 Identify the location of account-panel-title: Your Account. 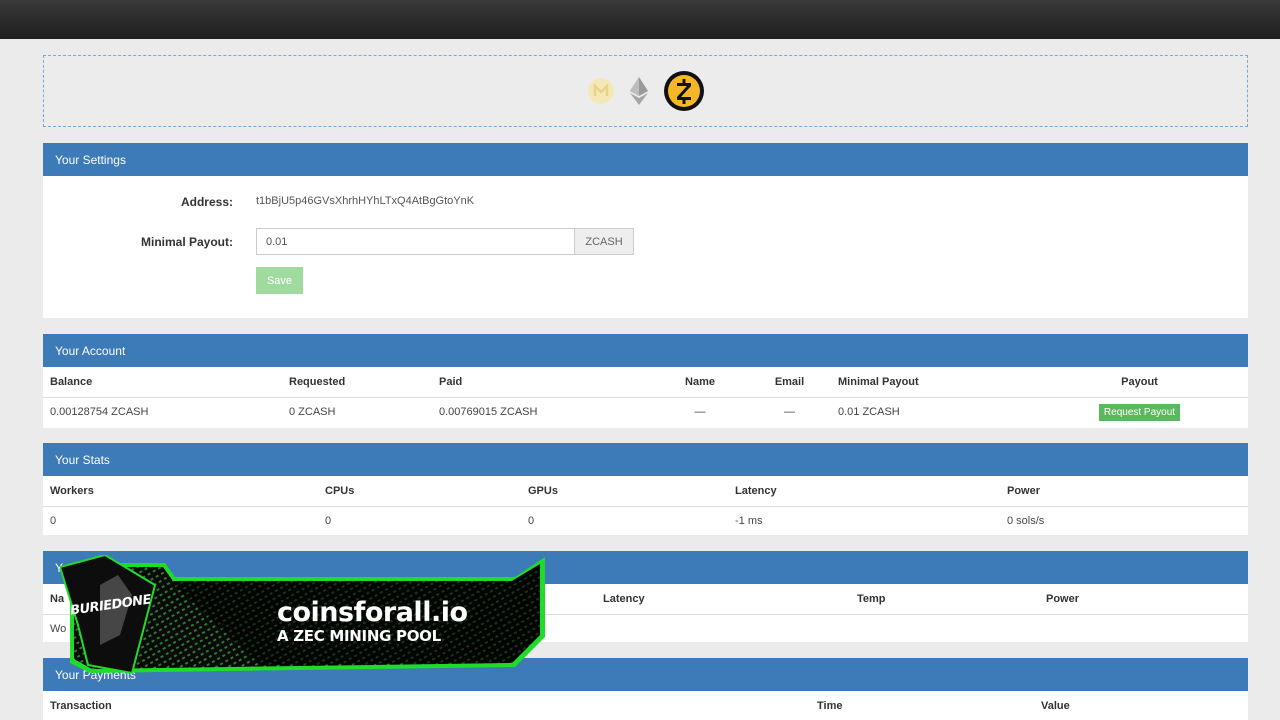
(645, 350).